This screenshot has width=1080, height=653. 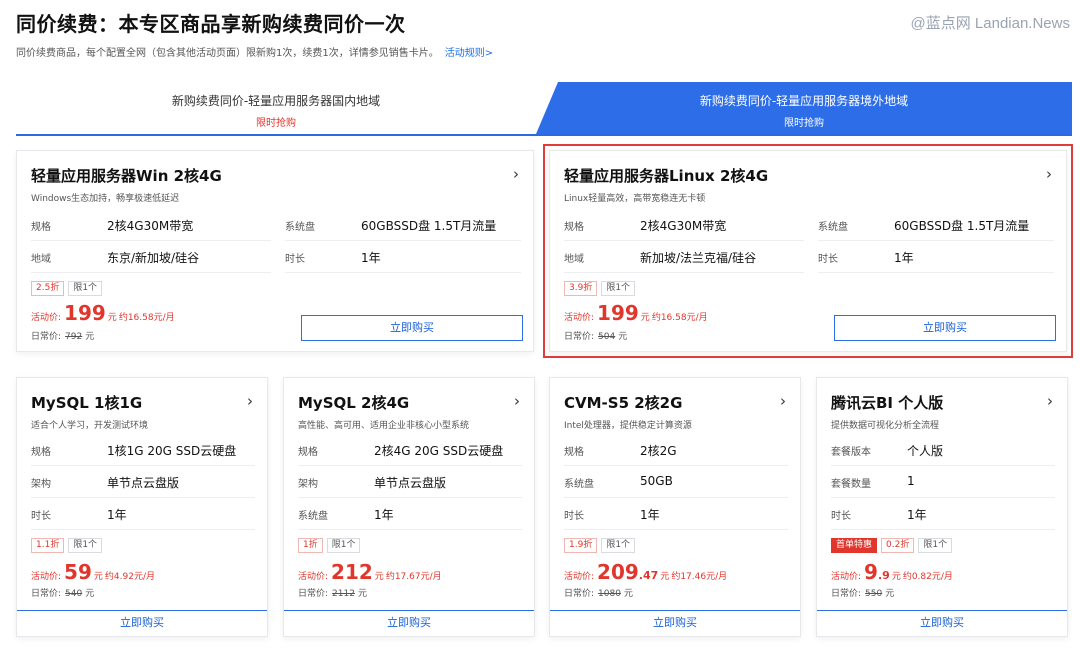 I want to click on card-title: 轻量应用服务器Linux 2核4G, so click(x=666, y=175).